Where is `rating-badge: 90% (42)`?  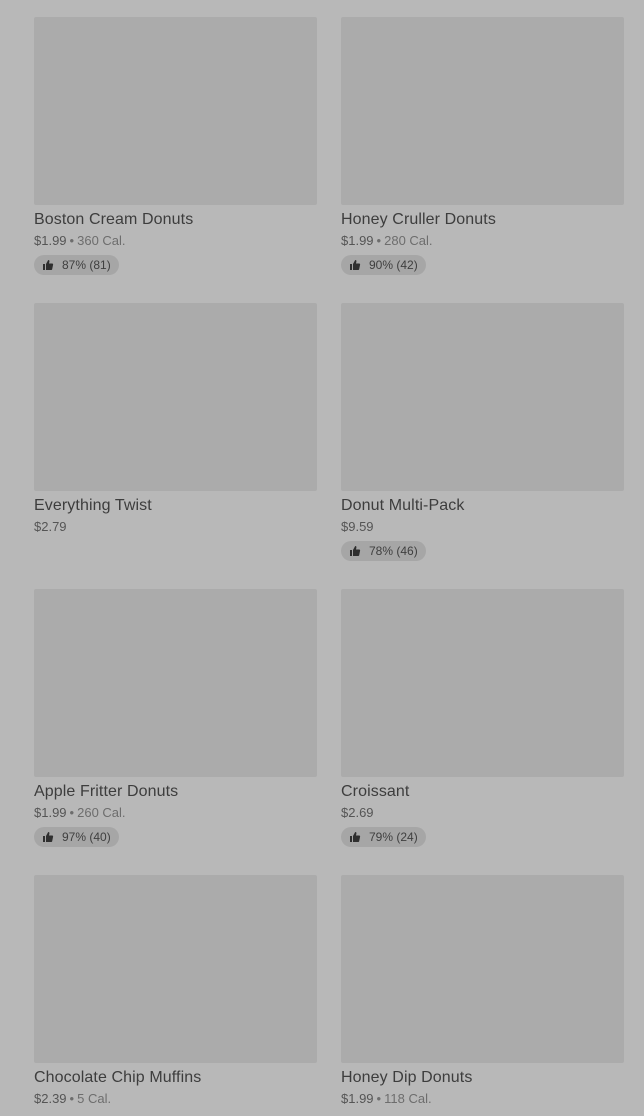
rating-badge: 90% (42) is located at coordinates (383, 265).